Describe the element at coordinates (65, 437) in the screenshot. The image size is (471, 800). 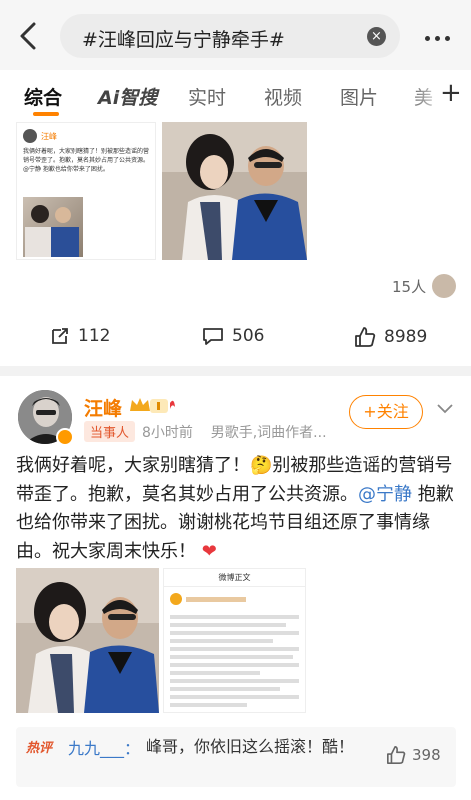
I see `verified-badge-icon` at that location.